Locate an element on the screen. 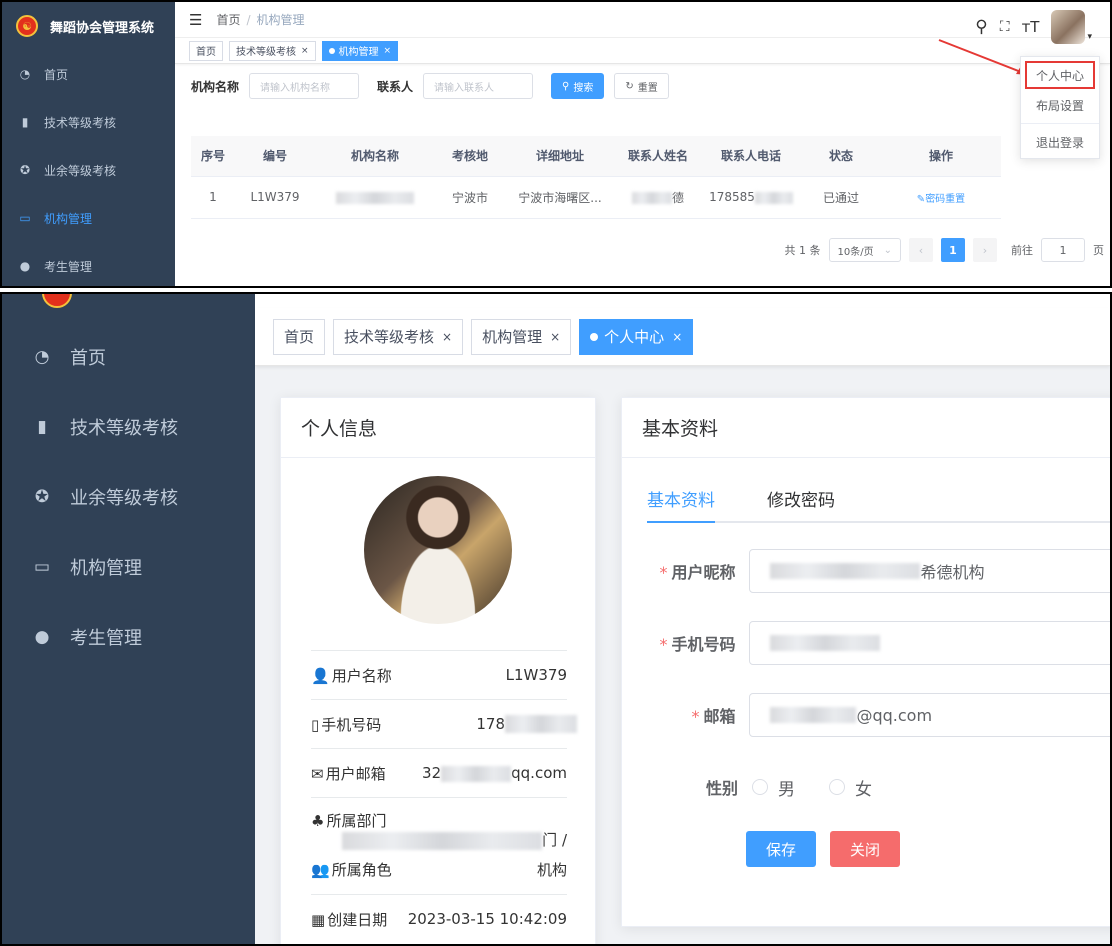  save-button: 保存 is located at coordinates (781, 849).